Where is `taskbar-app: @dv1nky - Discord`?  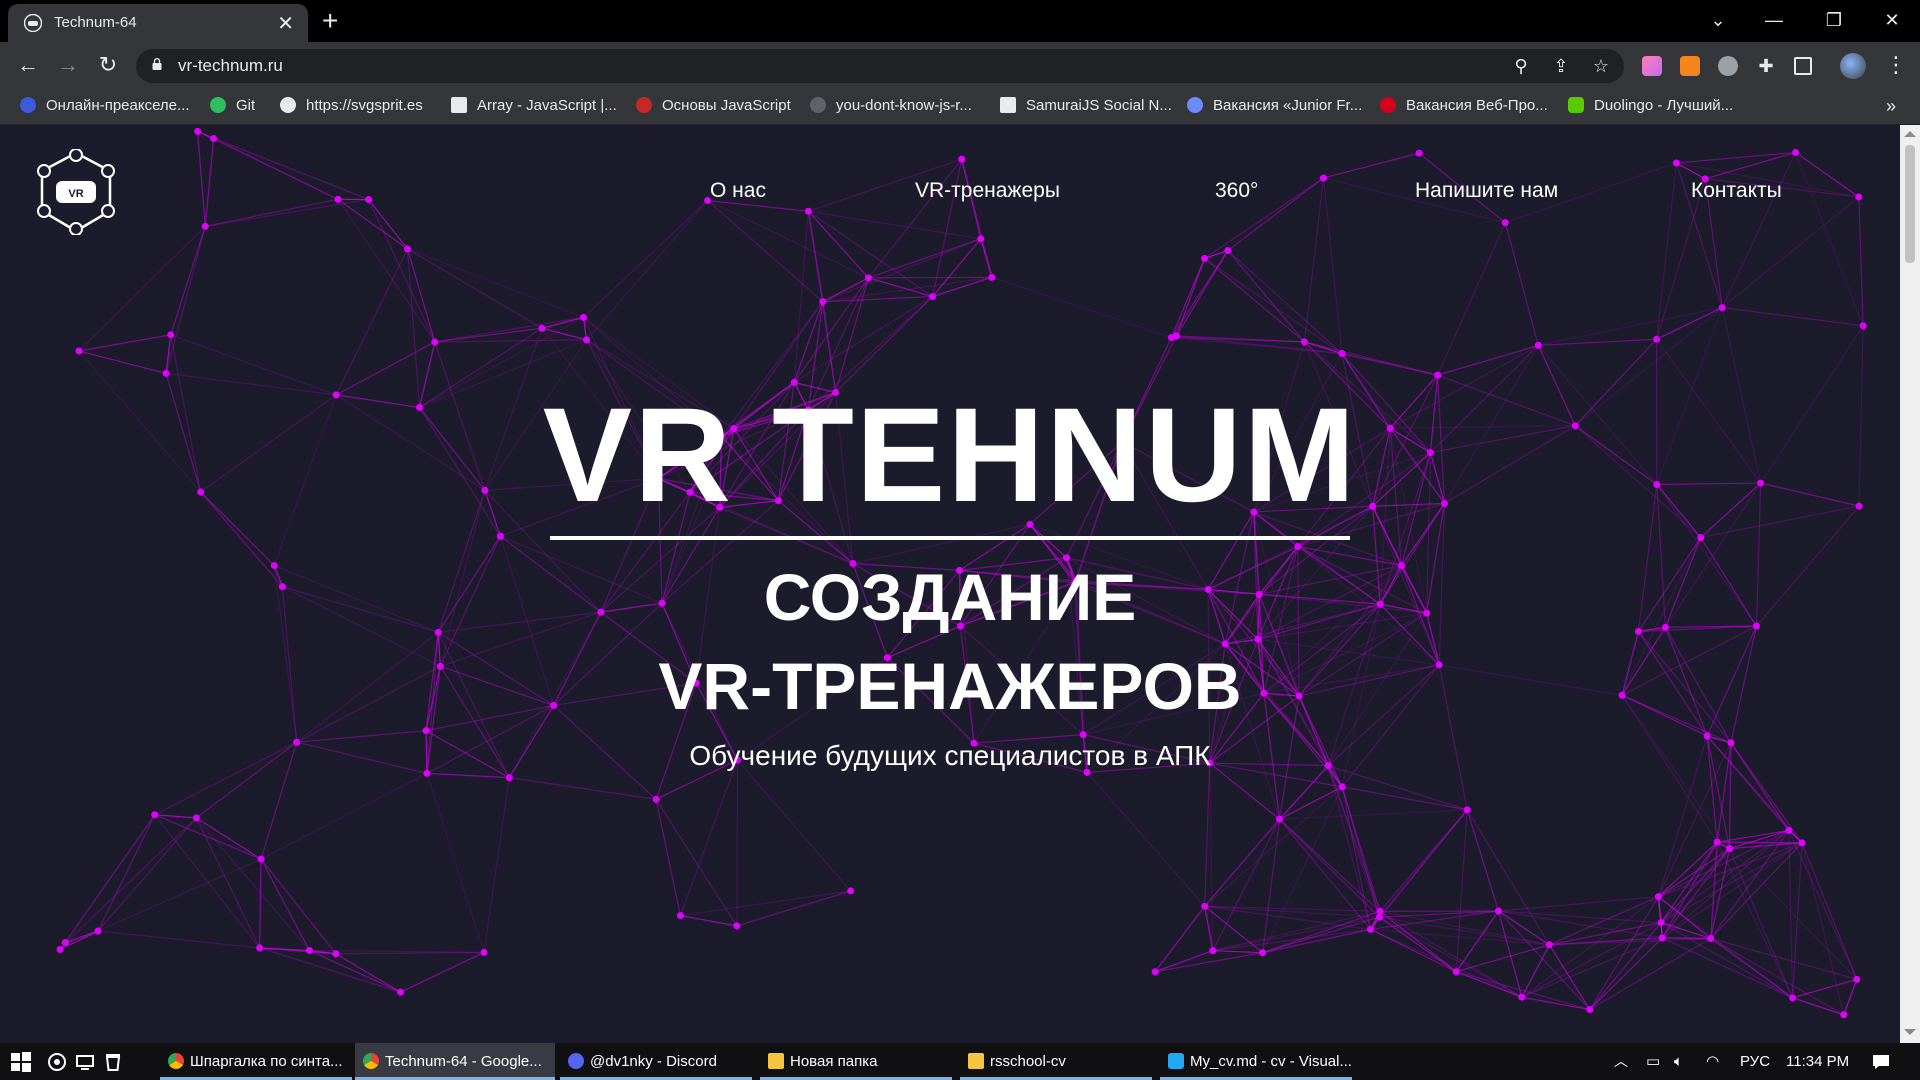
taskbar-app: @dv1nky - Discord is located at coordinates (656, 1061).